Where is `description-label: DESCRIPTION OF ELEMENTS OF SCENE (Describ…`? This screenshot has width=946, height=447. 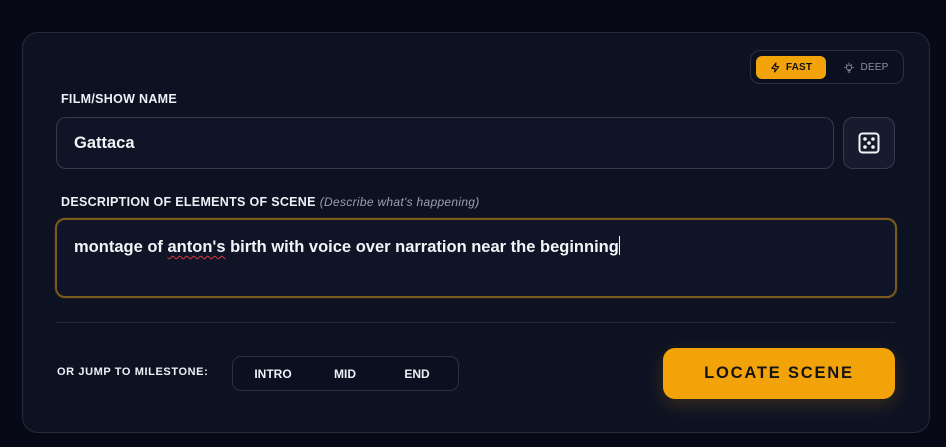 description-label: DESCRIPTION OF ELEMENTS OF SCENE (Describ… is located at coordinates (270, 202).